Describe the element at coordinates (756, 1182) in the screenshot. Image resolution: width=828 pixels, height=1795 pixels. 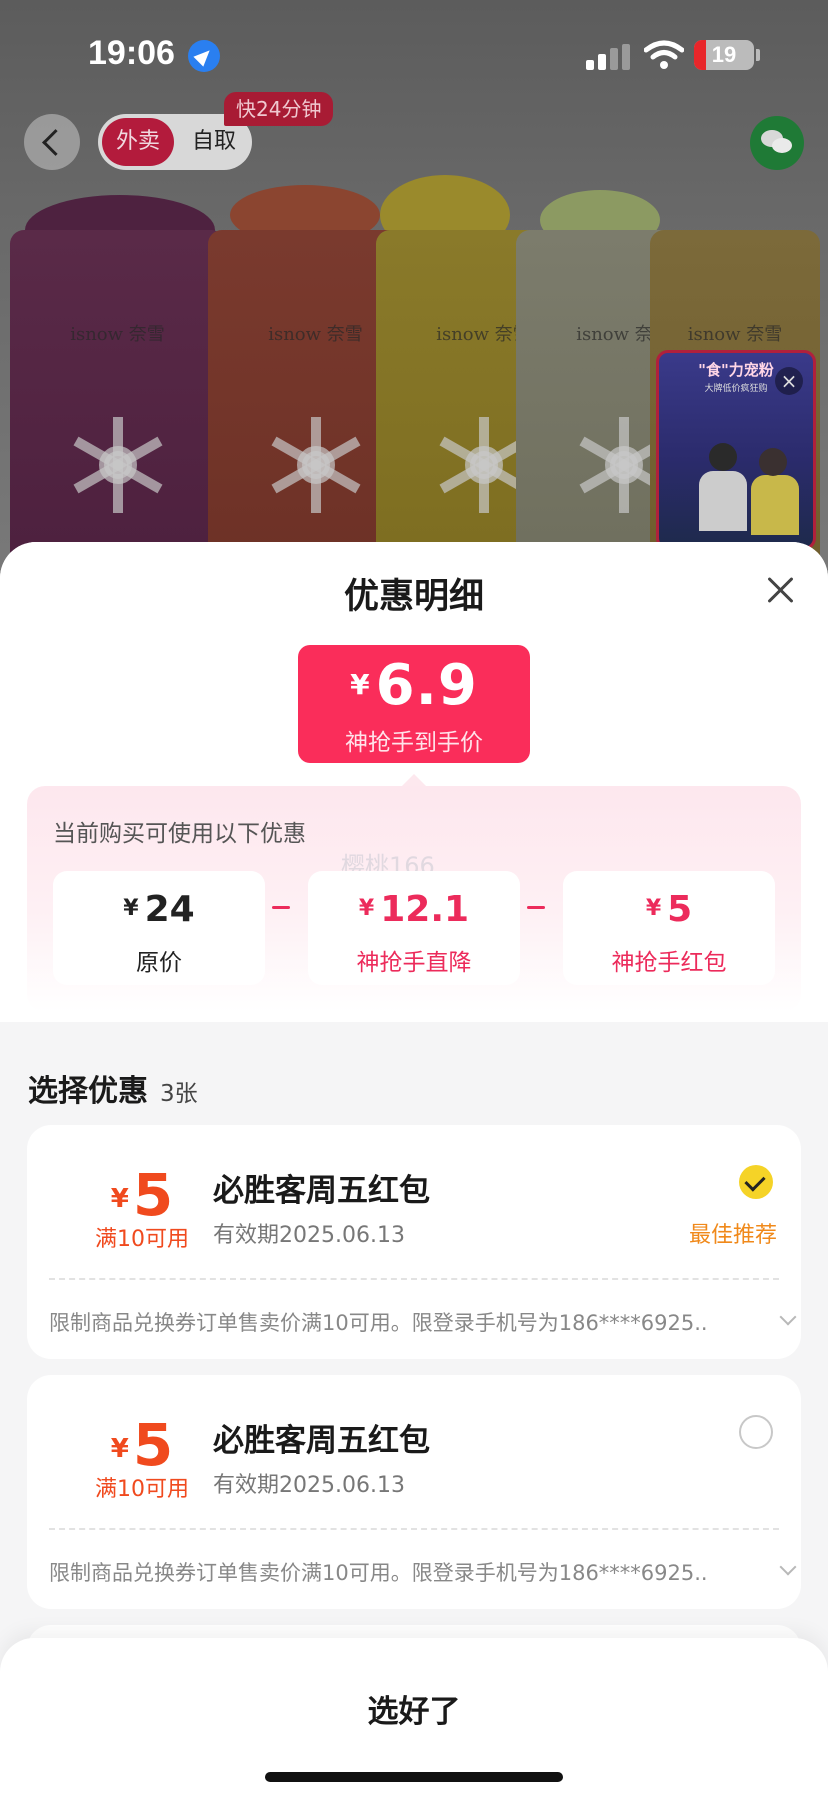
I see `check-selected-icon` at that location.